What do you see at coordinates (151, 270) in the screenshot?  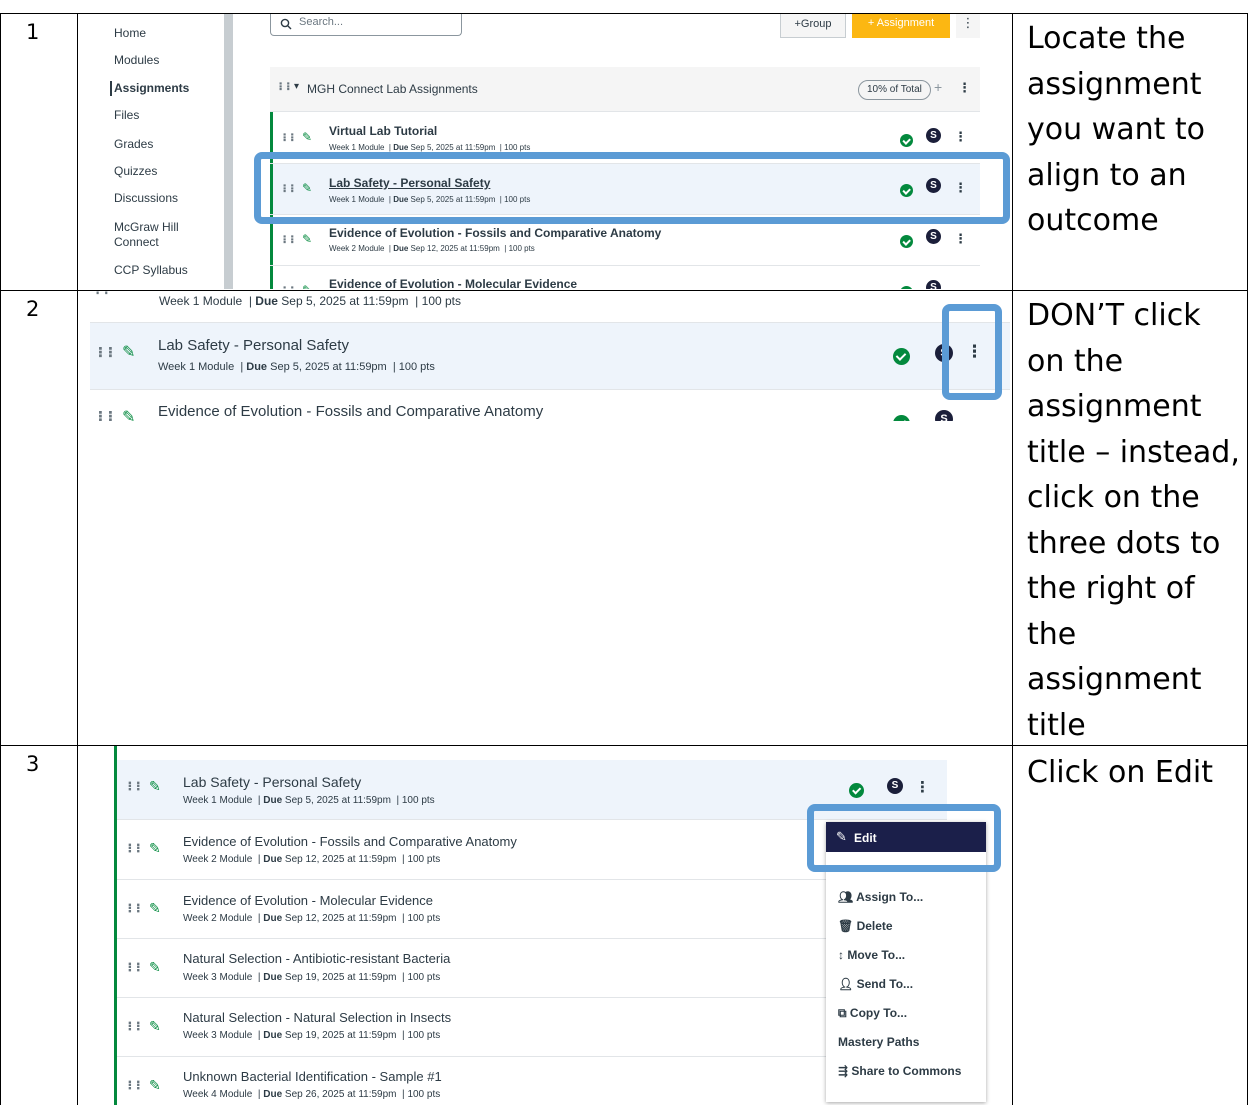 I see `nav-ccp-syllabus: CCP Syllabus` at bounding box center [151, 270].